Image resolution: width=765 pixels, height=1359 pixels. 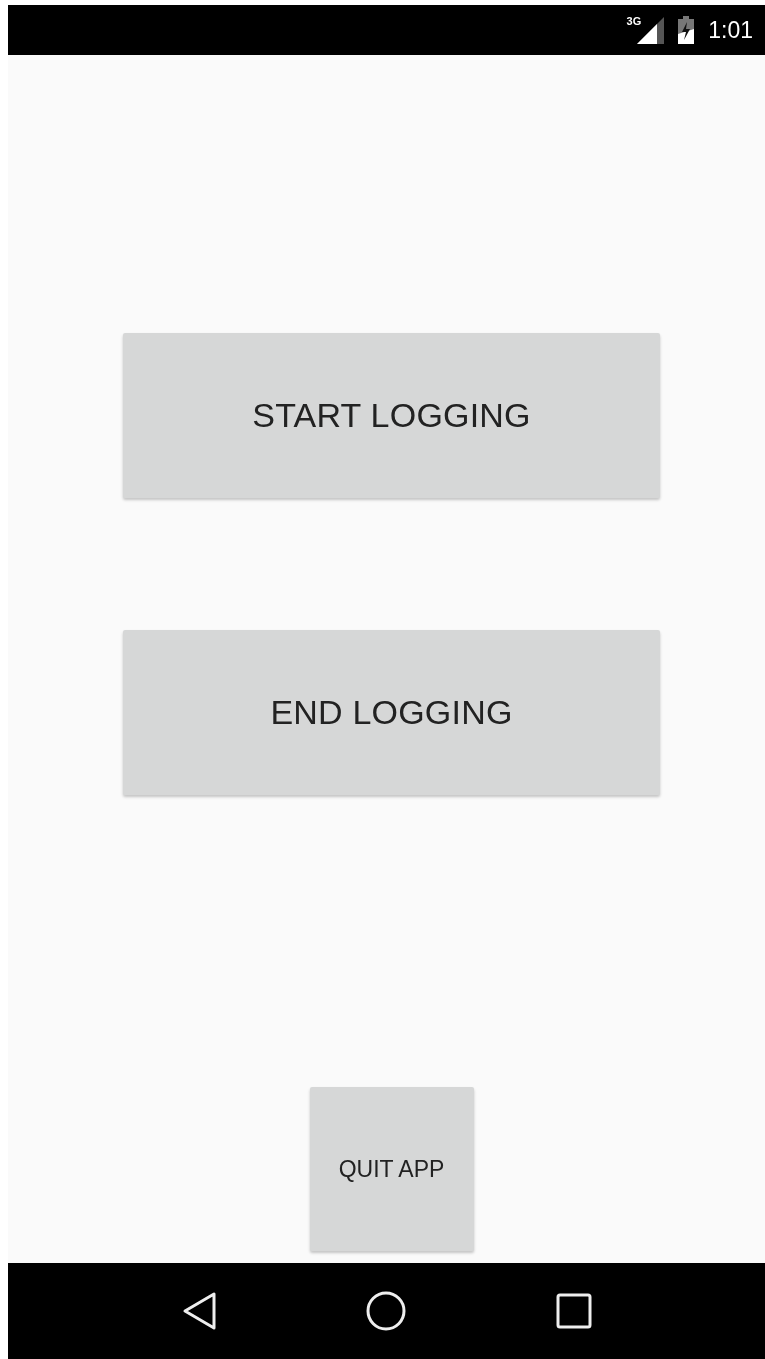 I want to click on logging-button: END LOGGING, so click(x=391, y=712).